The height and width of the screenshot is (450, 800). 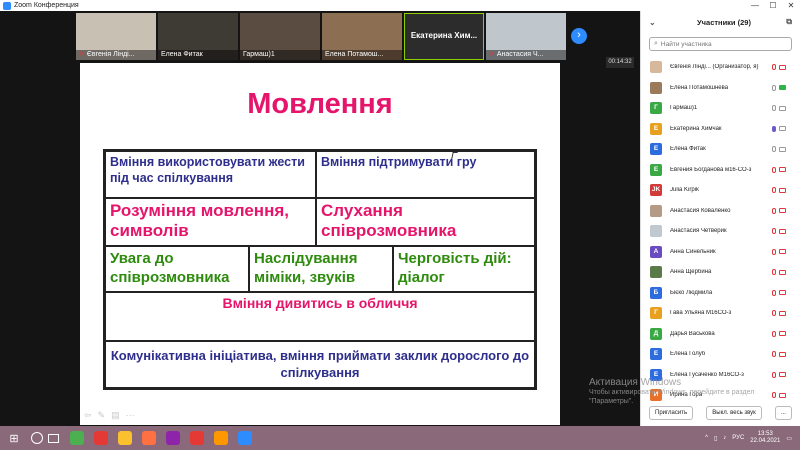 I want to click on popout-icon: ⧉, so click(x=789, y=22).